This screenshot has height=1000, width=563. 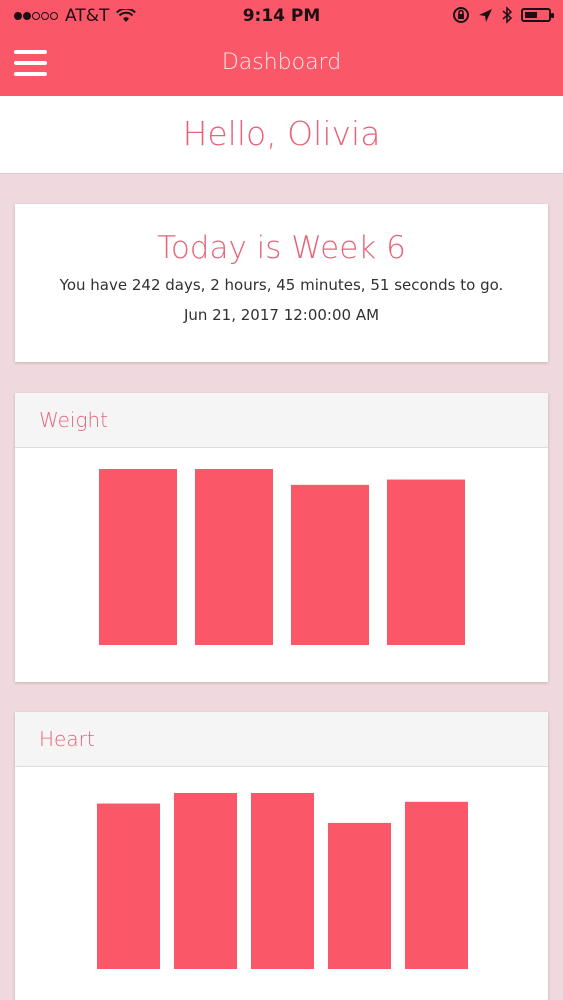 What do you see at coordinates (281, 248) in the screenshot?
I see `week-title: Today is Week 6` at bounding box center [281, 248].